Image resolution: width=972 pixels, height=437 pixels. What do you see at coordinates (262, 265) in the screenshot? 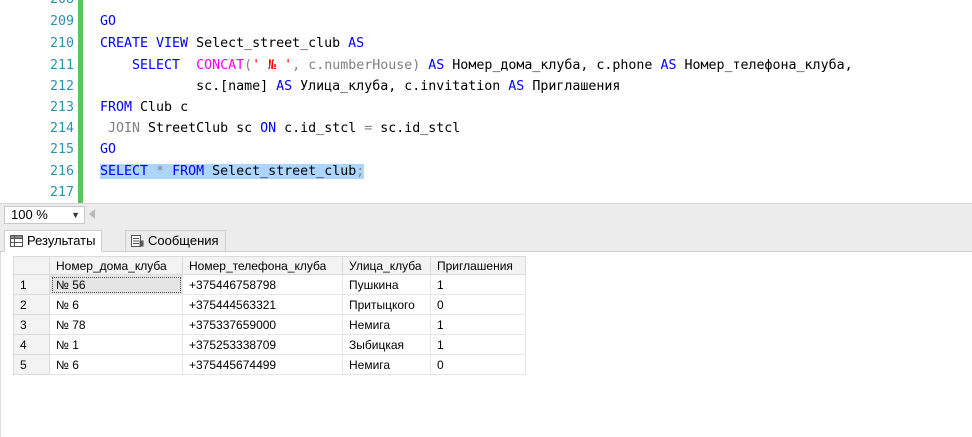
I see `column-header: Номер_телефона_клуба` at bounding box center [262, 265].